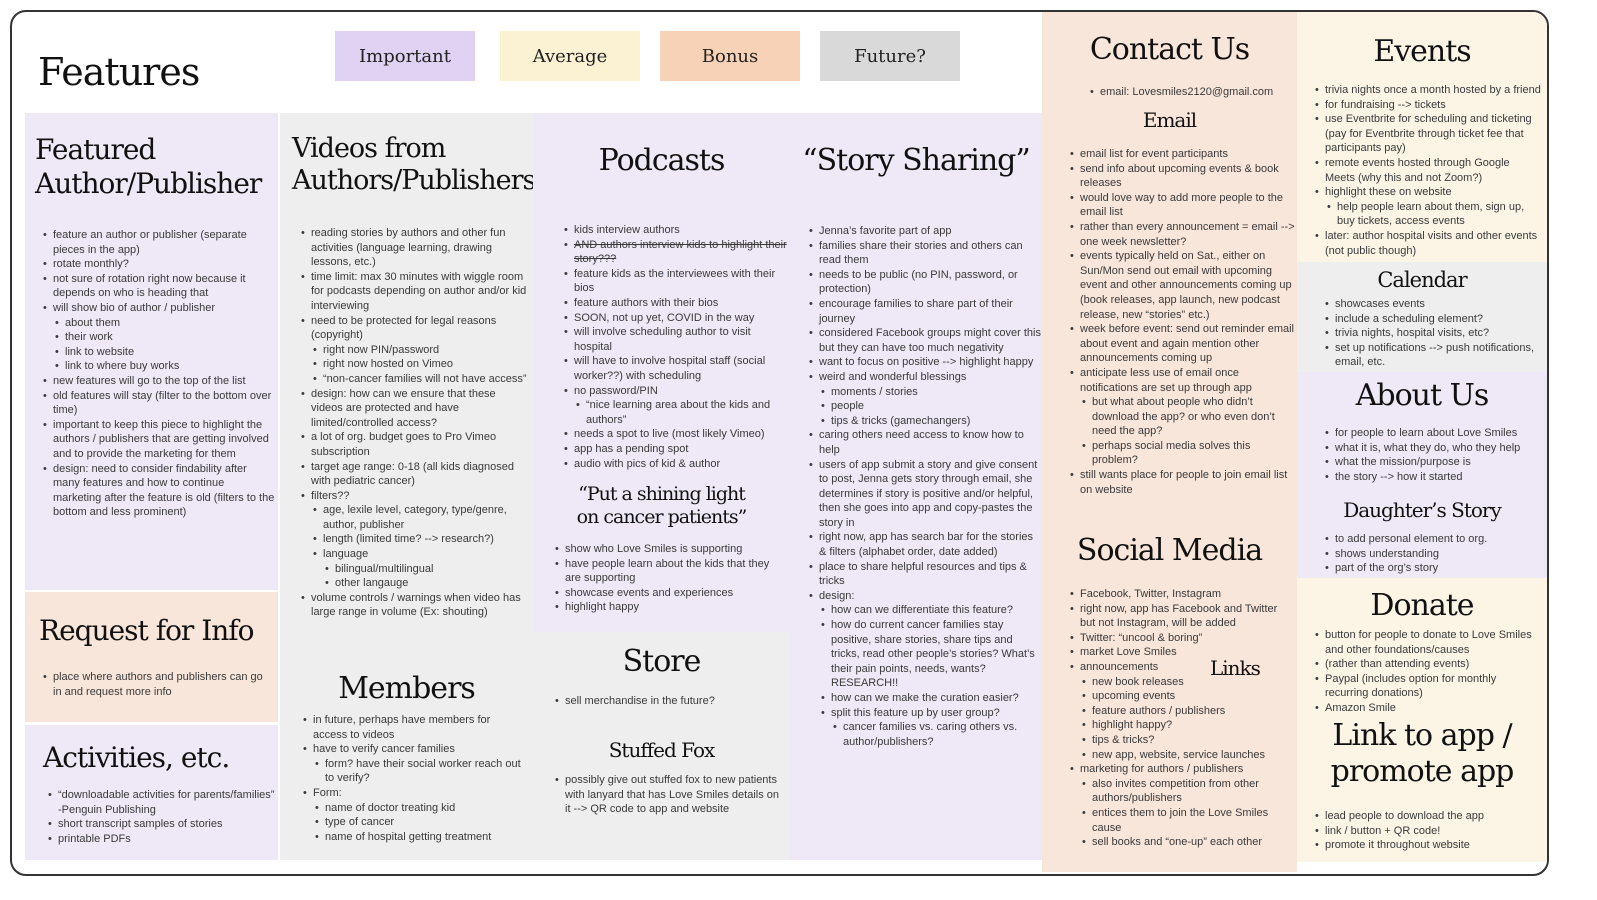 The image size is (1597, 900). Describe the element at coordinates (165, 337) in the screenshot. I see `list-item: their work` at that location.